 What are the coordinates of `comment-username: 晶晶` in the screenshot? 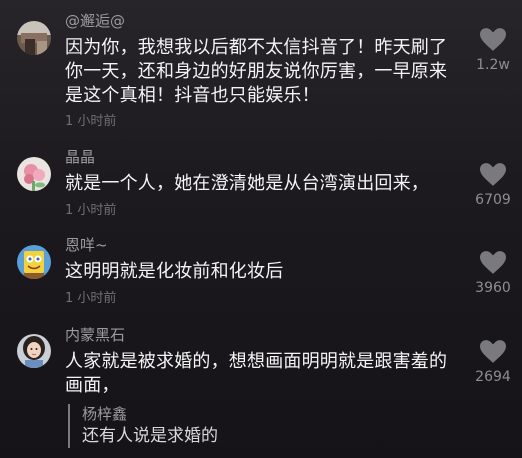 It's located at (80, 157).